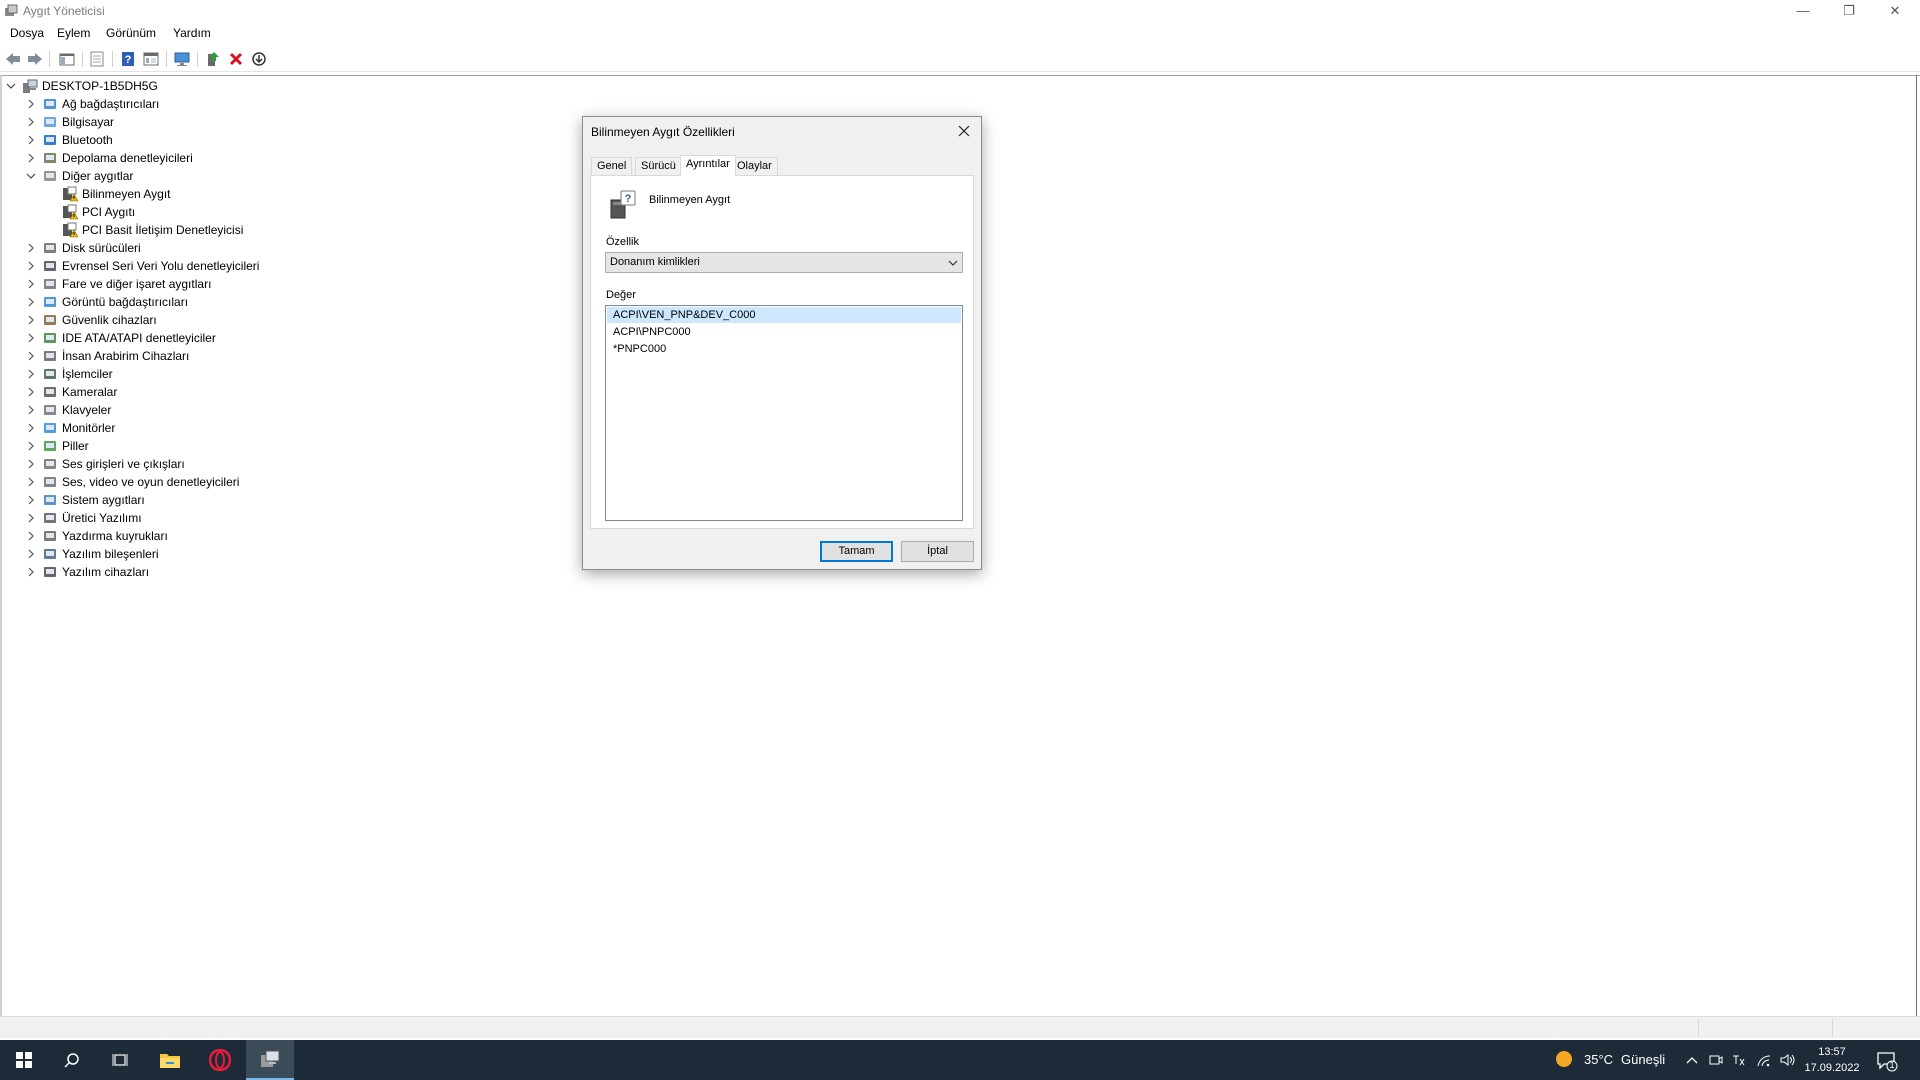  What do you see at coordinates (107, 356) in the screenshot?
I see `tree-category: İnsan Arabirim Cihazları` at bounding box center [107, 356].